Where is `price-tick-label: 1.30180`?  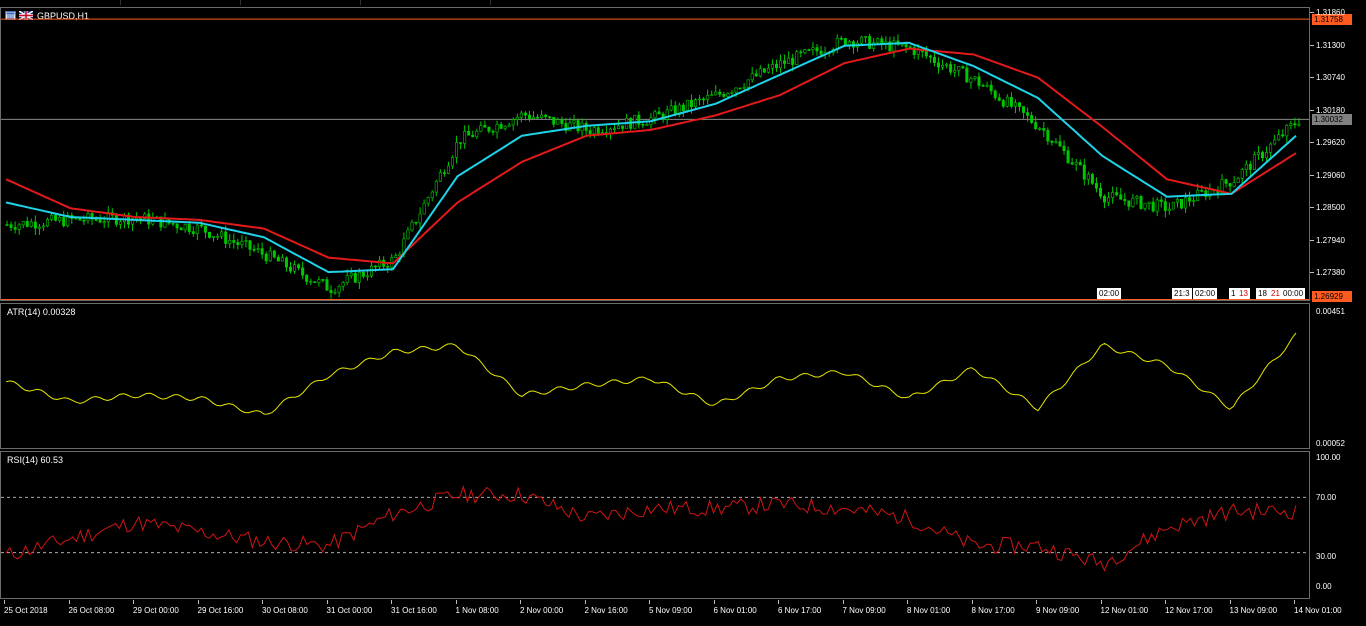 price-tick-label: 1.30180 is located at coordinates (1330, 110).